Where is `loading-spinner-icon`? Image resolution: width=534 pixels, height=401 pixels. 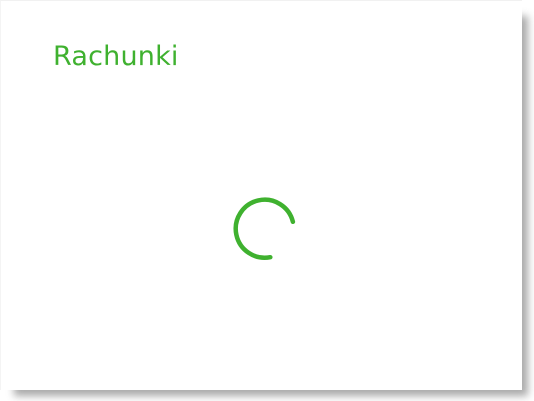 loading-spinner-icon is located at coordinates (264, 228).